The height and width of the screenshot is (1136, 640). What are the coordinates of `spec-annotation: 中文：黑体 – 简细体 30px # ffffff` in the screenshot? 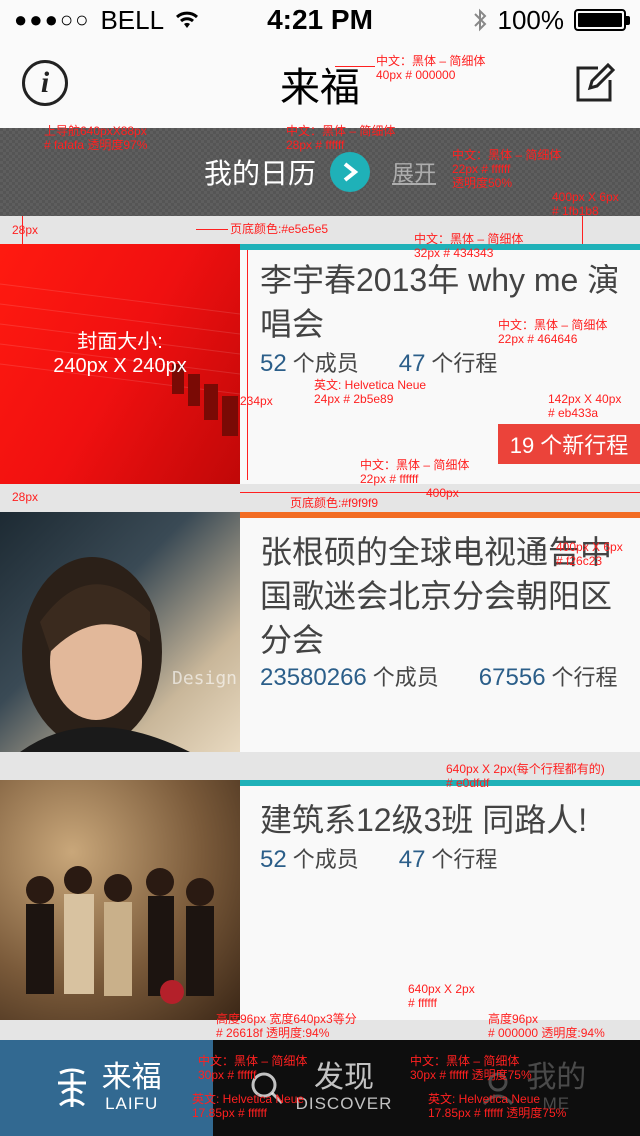 It's located at (253, 1068).